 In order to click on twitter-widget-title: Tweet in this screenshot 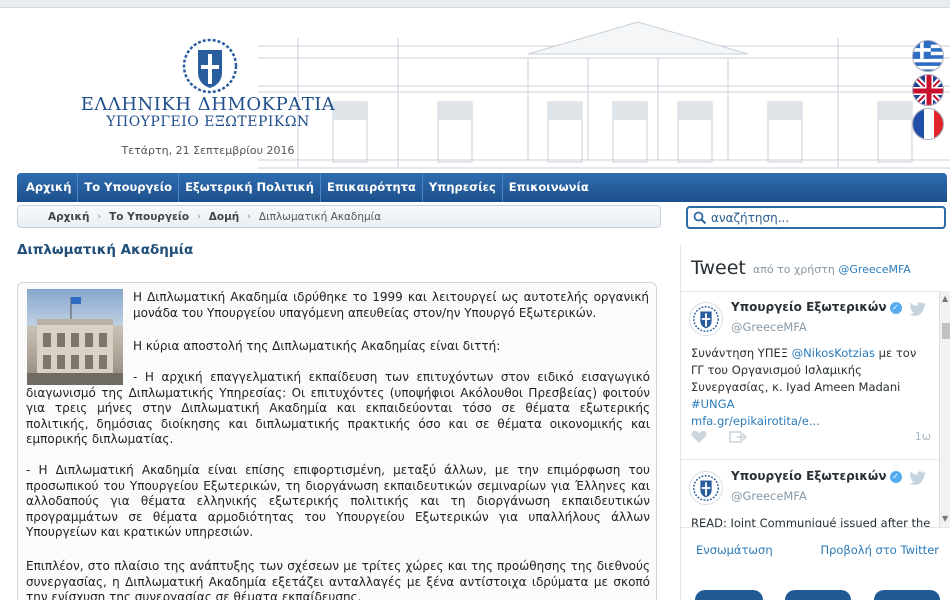, I will do `click(718, 268)`.